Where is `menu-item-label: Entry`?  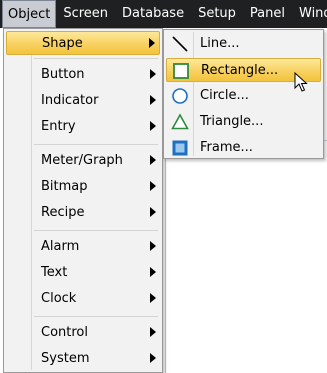
menu-item-label: Entry is located at coordinates (58, 126).